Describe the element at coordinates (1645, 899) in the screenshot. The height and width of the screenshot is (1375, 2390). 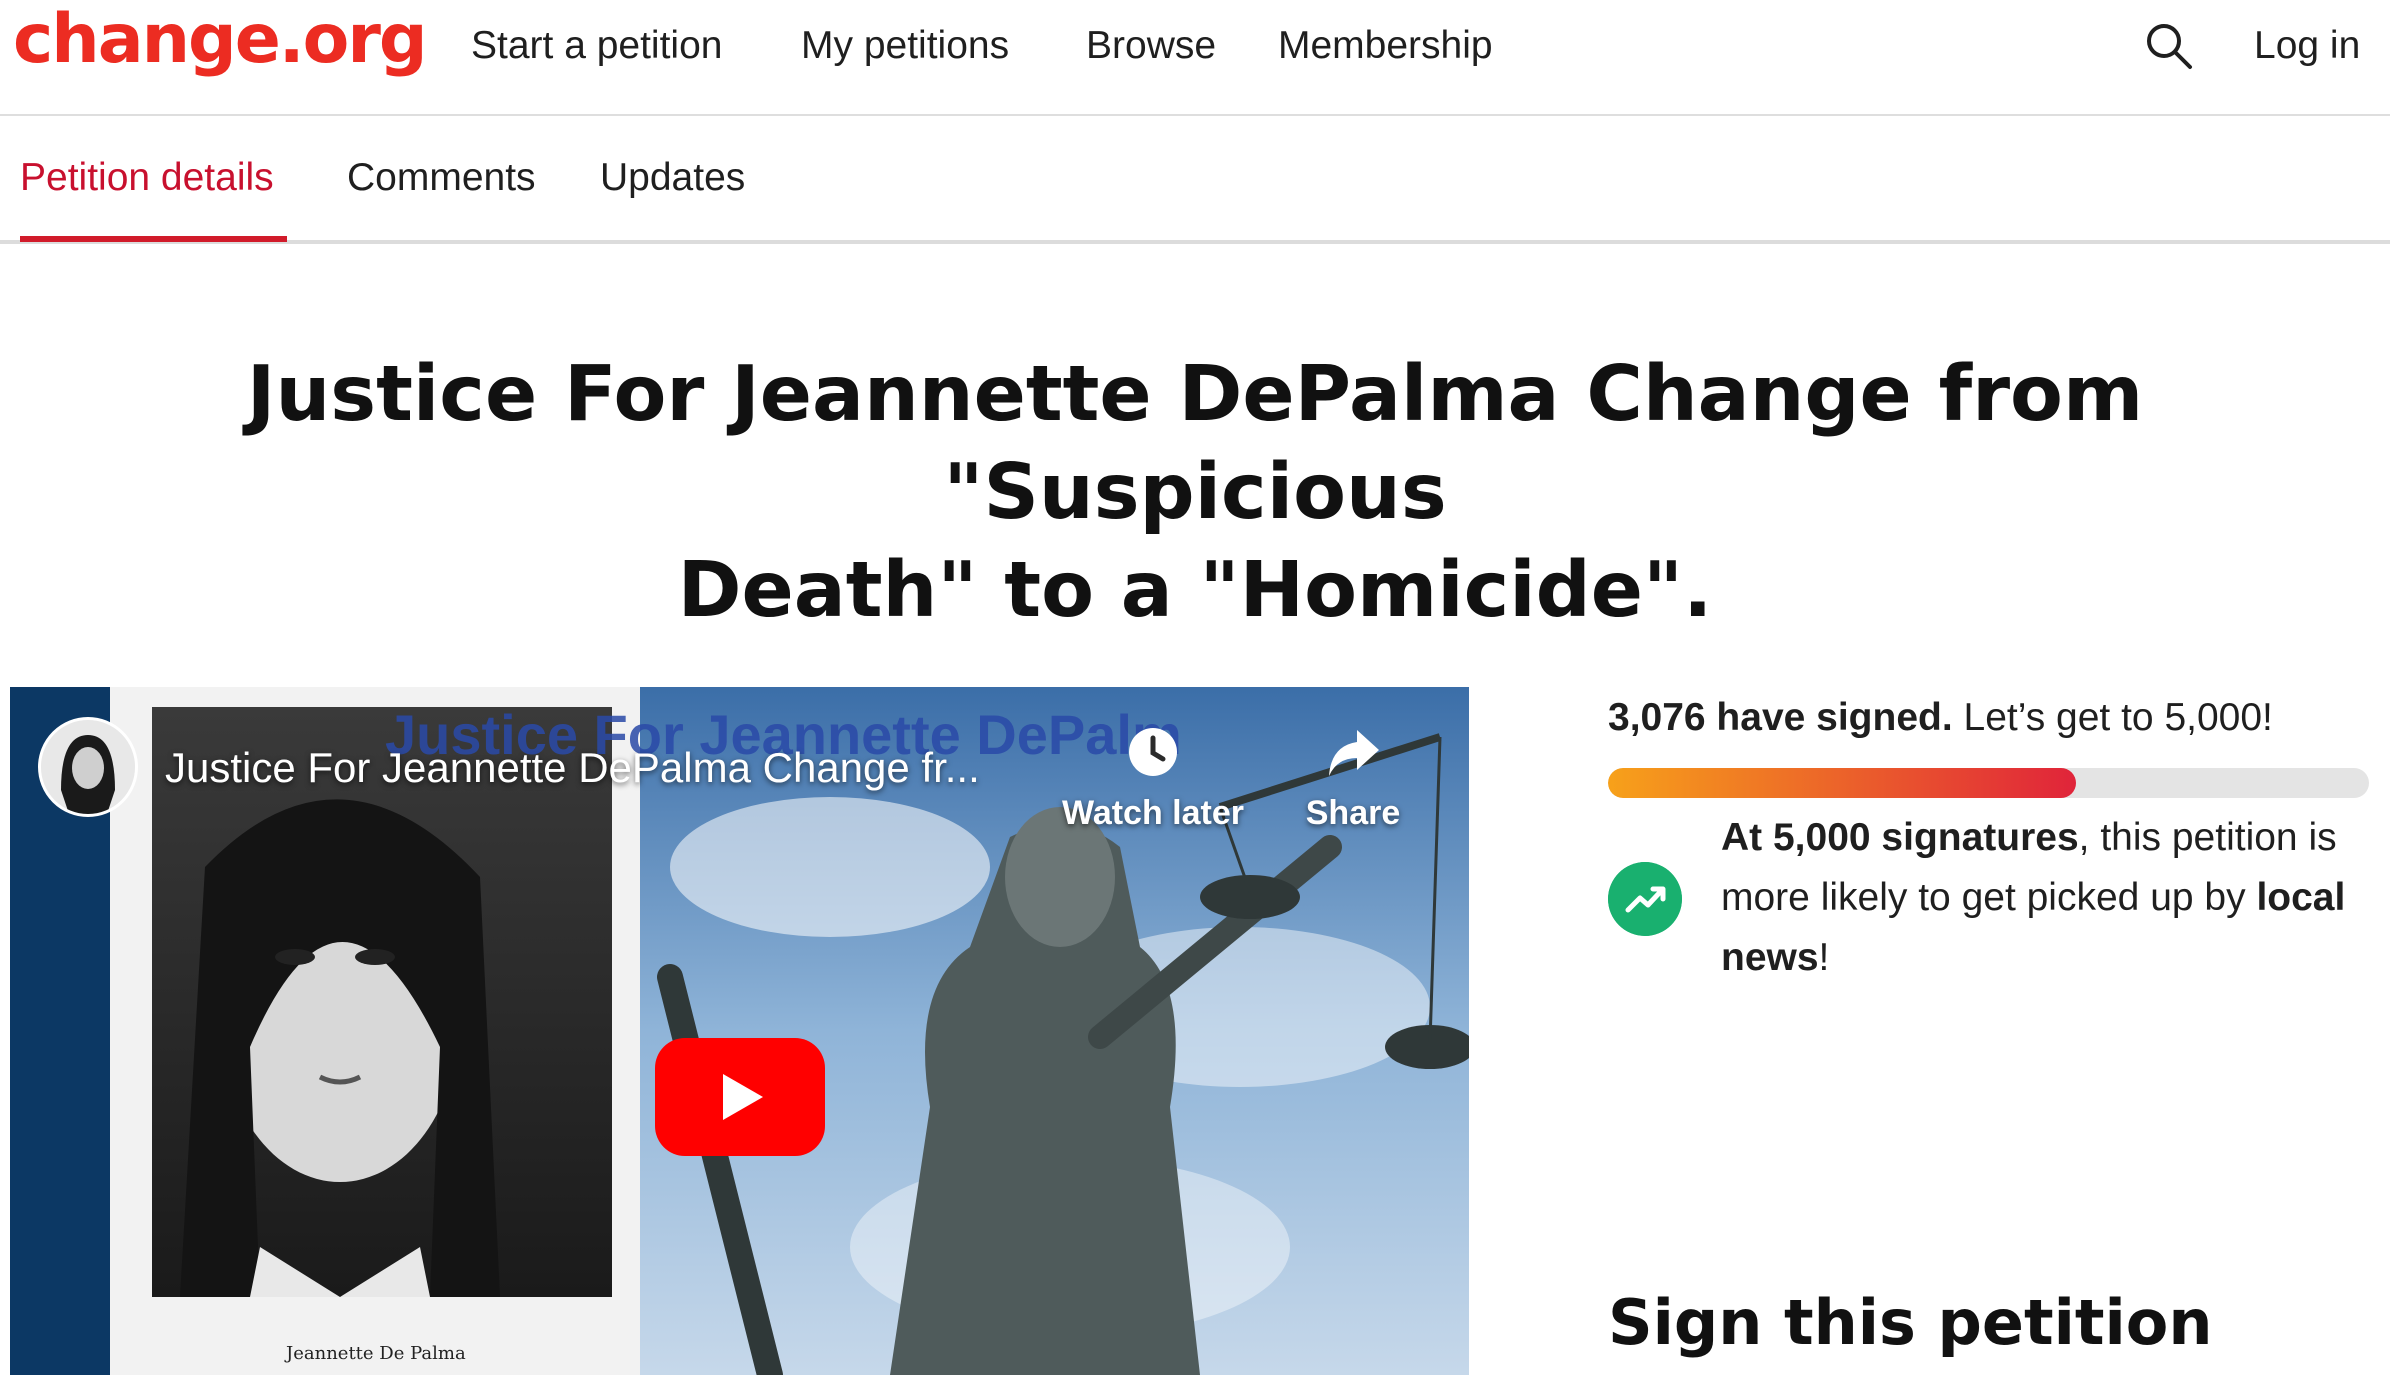
I see `trending-up-icon` at that location.